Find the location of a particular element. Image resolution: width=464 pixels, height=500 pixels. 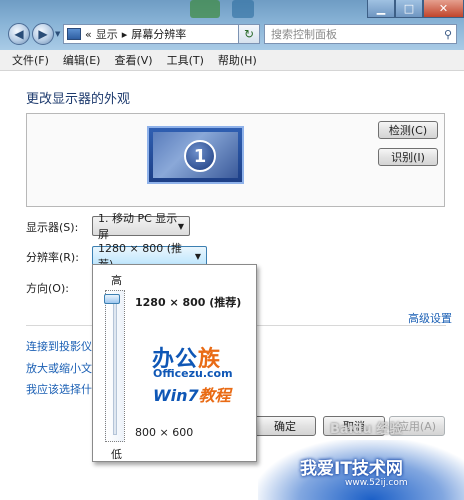

resolution-slider-track is located at coordinates (115, 366).